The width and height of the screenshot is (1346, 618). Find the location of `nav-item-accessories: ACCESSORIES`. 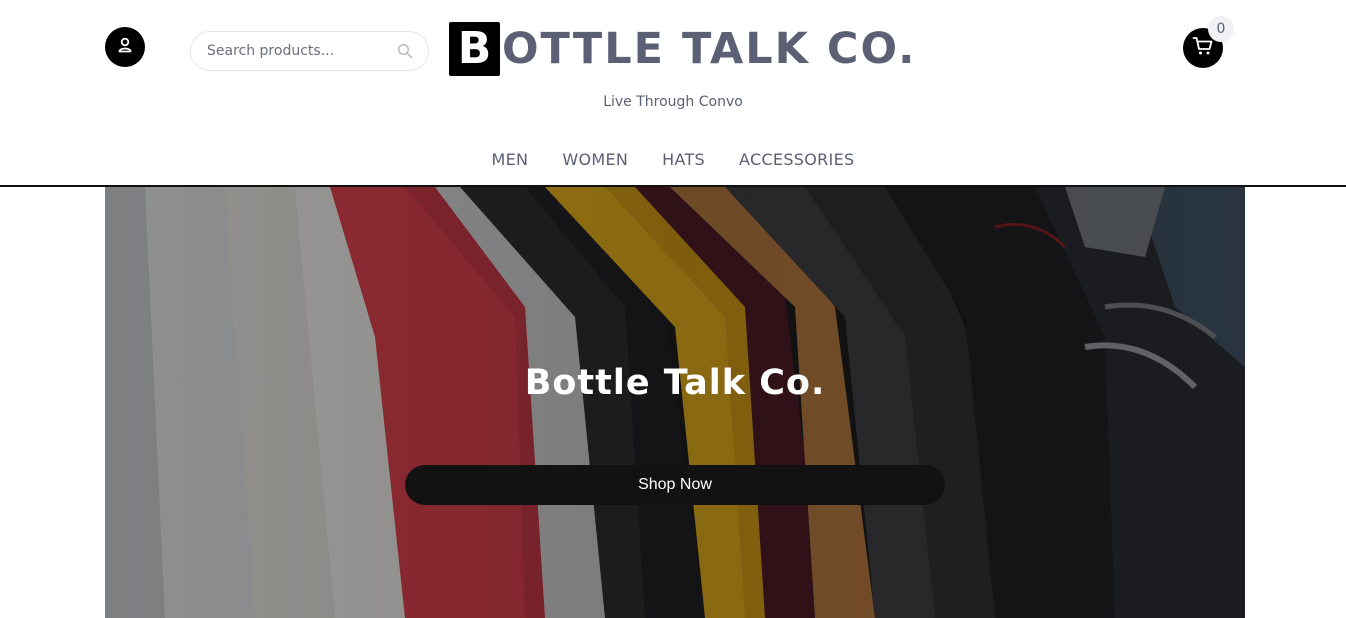

nav-item-accessories: ACCESSORIES is located at coordinates (796, 159).